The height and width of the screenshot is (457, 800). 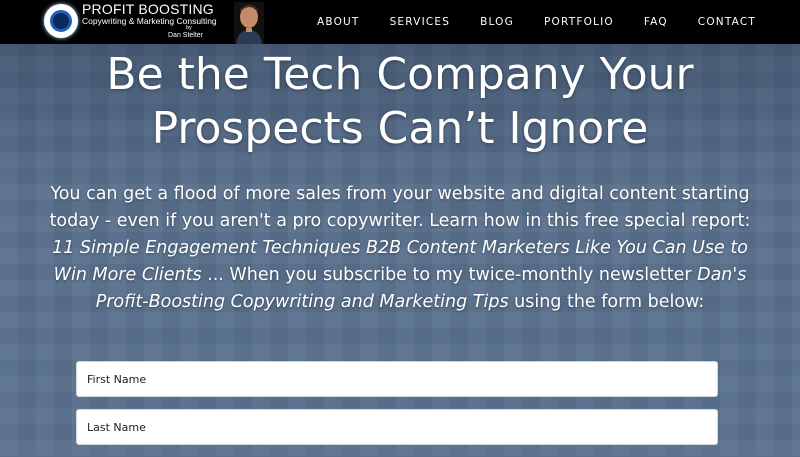 What do you see at coordinates (397, 379) in the screenshot?
I see `first-name-input` at bounding box center [397, 379].